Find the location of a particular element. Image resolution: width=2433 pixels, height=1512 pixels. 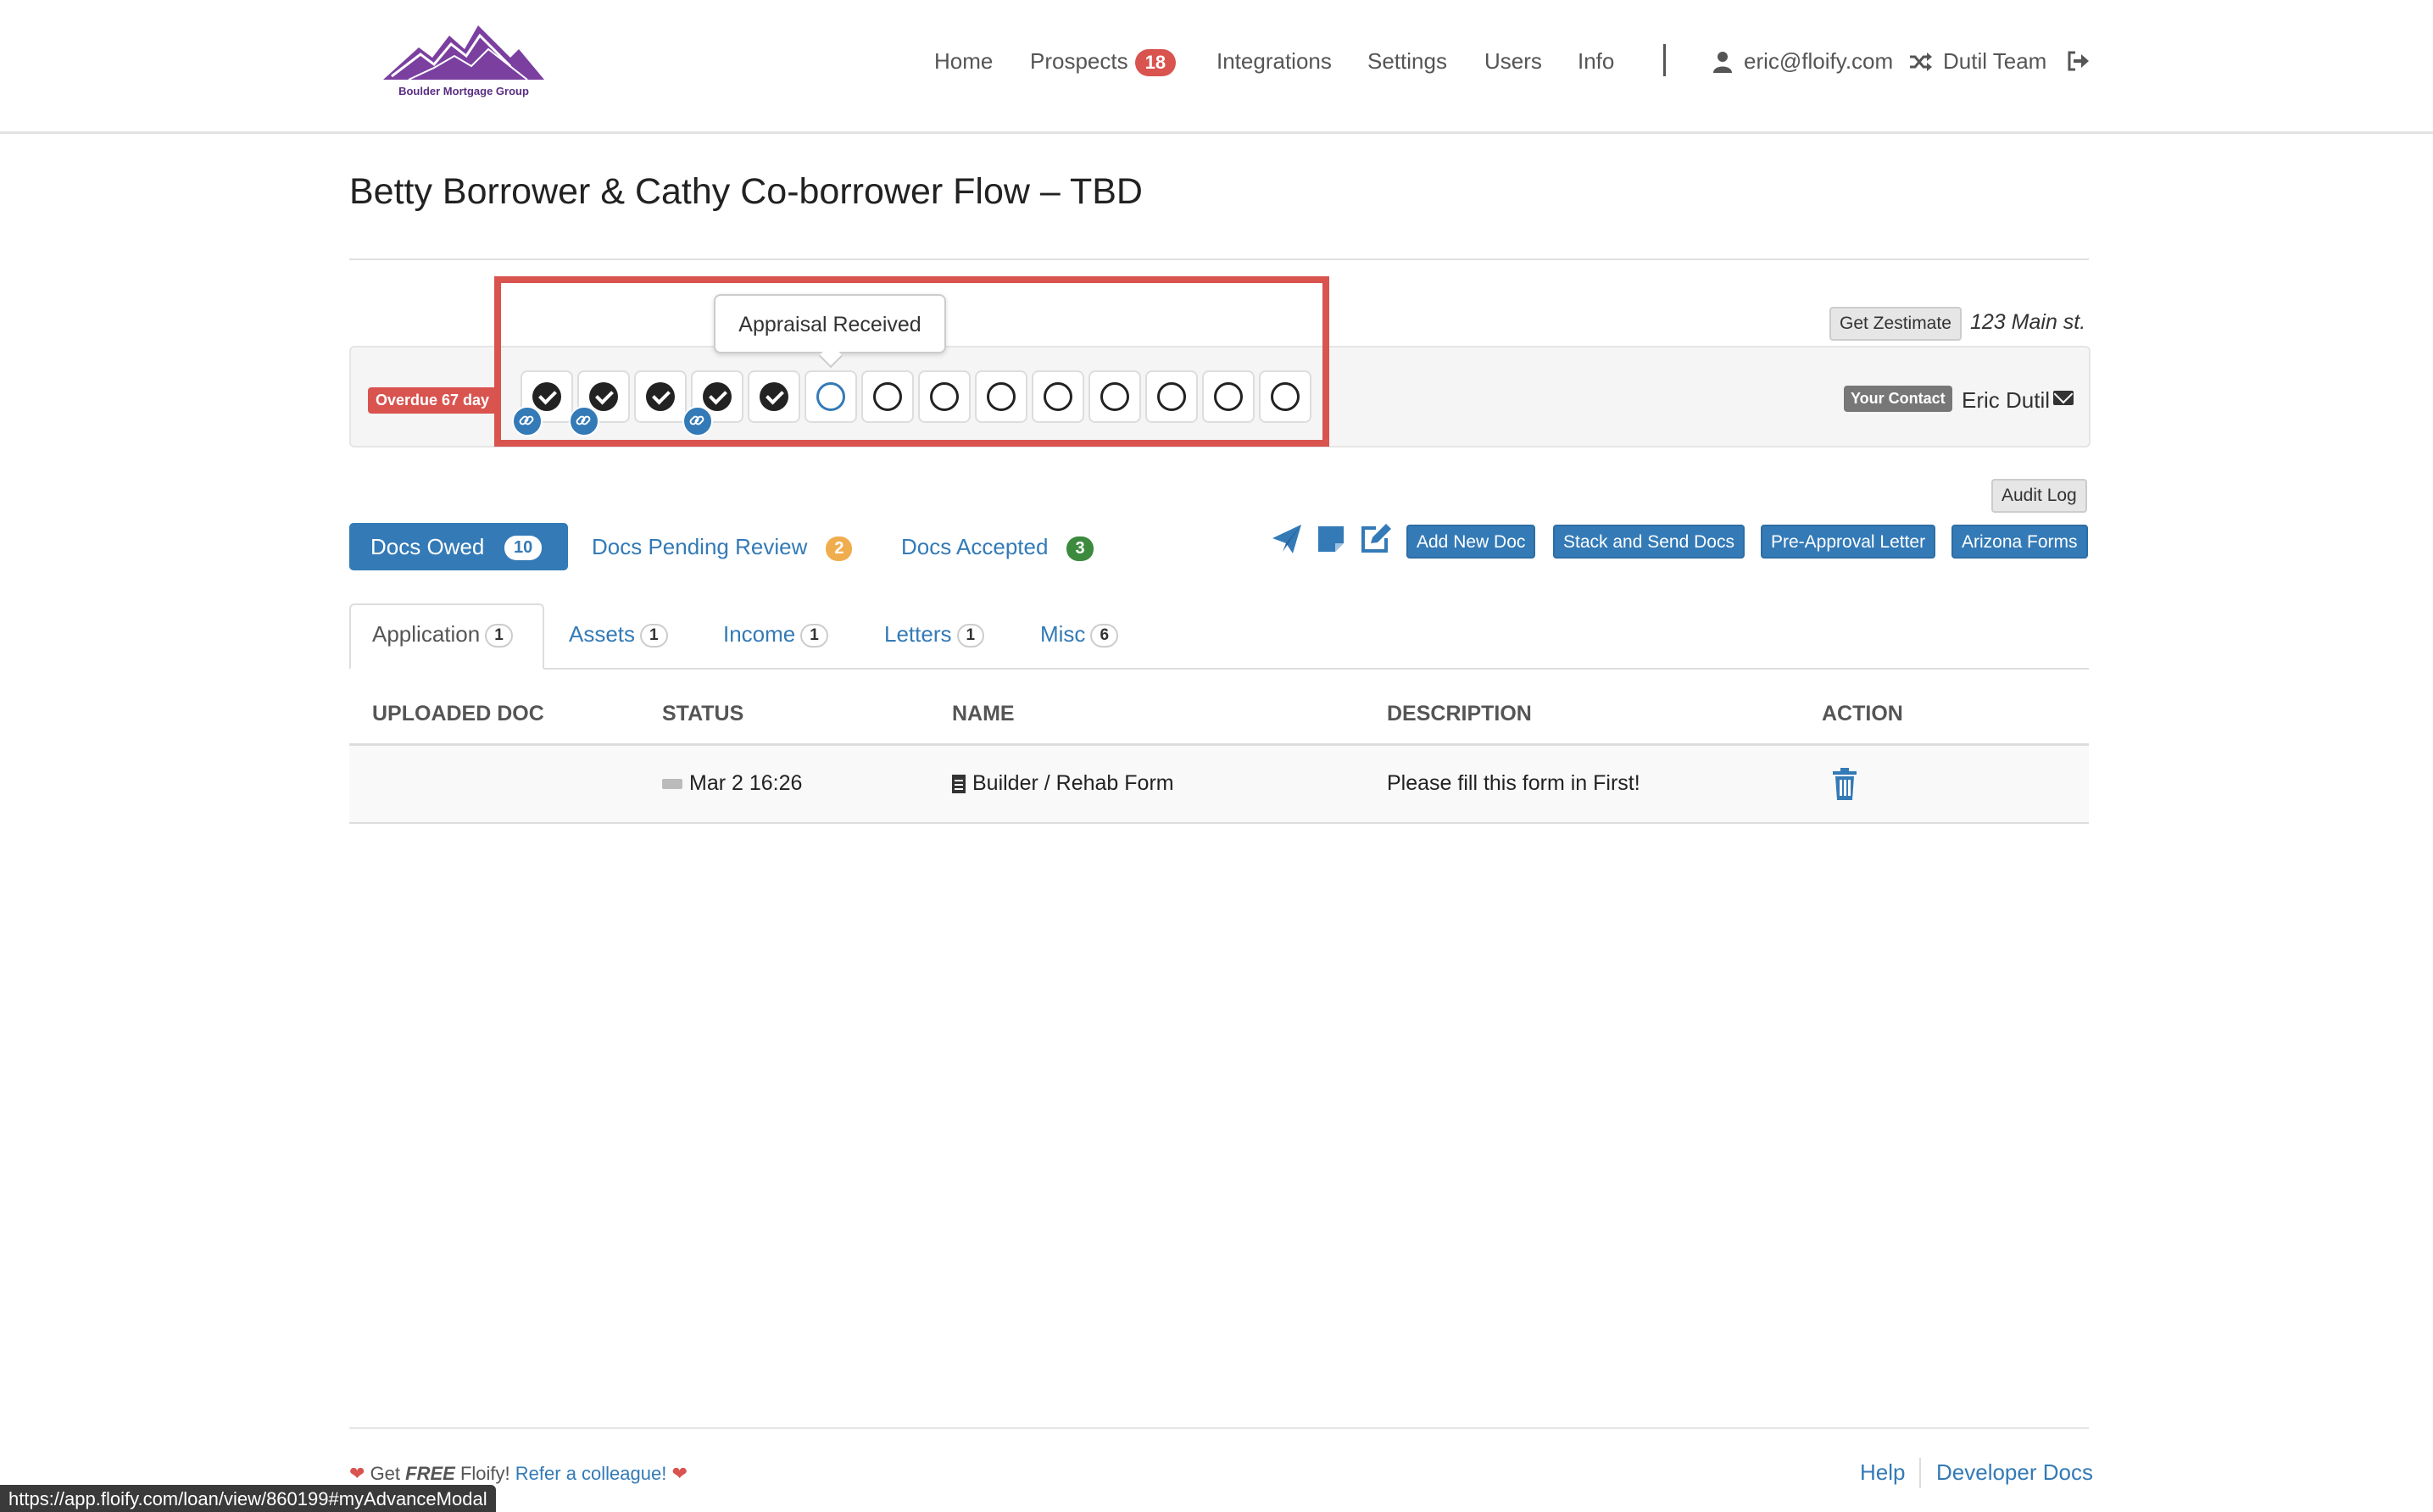

tab-label: Misc is located at coordinates (1063, 634).